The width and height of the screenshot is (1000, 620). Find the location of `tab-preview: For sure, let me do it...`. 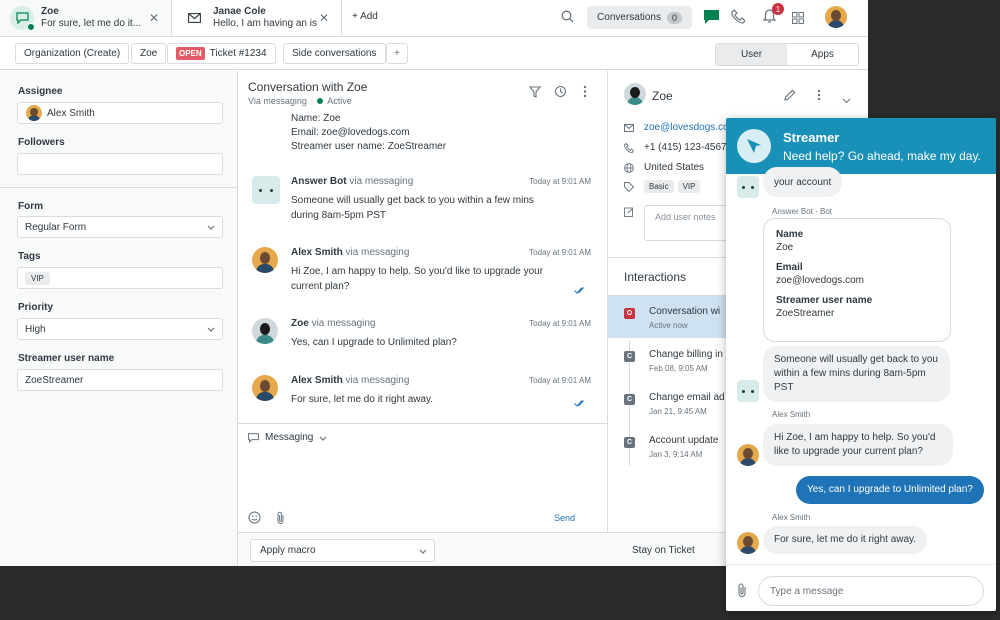

tab-preview: For sure, let me do it... is located at coordinates (91, 23).